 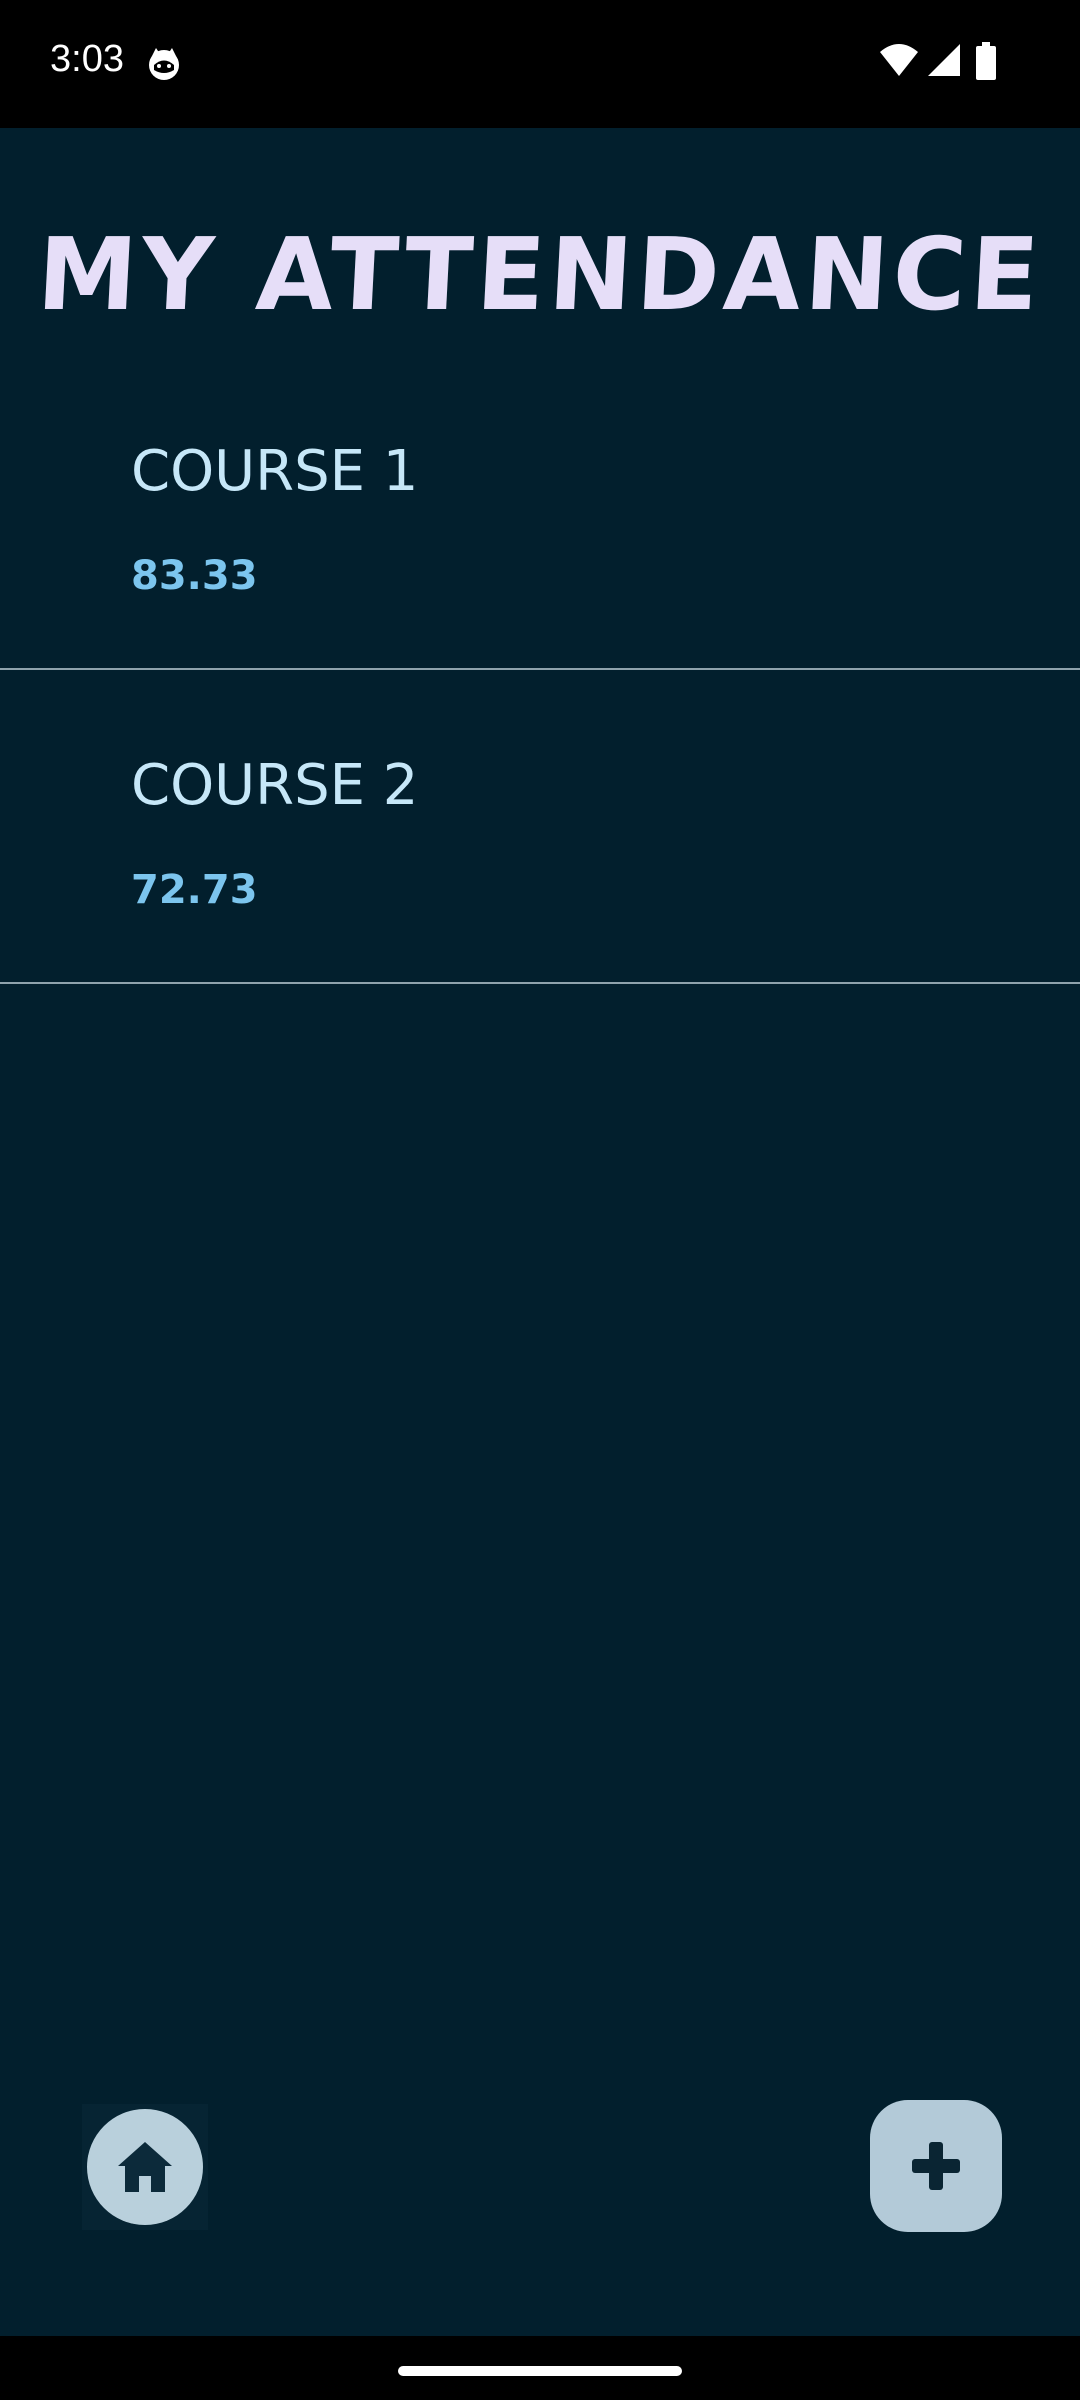 I want to click on status-bar: 3:03, so click(x=540, y=64).